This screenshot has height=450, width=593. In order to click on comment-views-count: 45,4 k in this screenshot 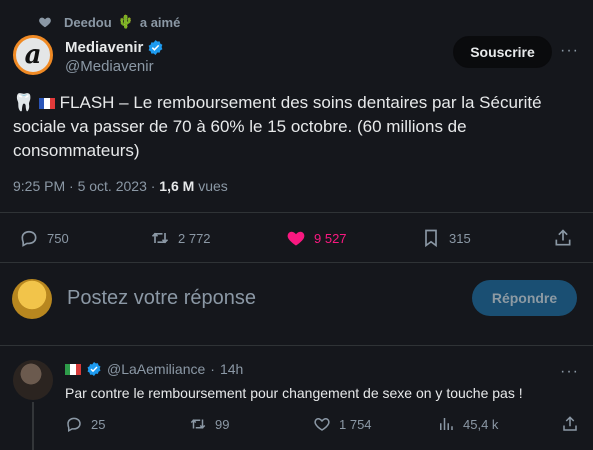, I will do `click(481, 424)`.